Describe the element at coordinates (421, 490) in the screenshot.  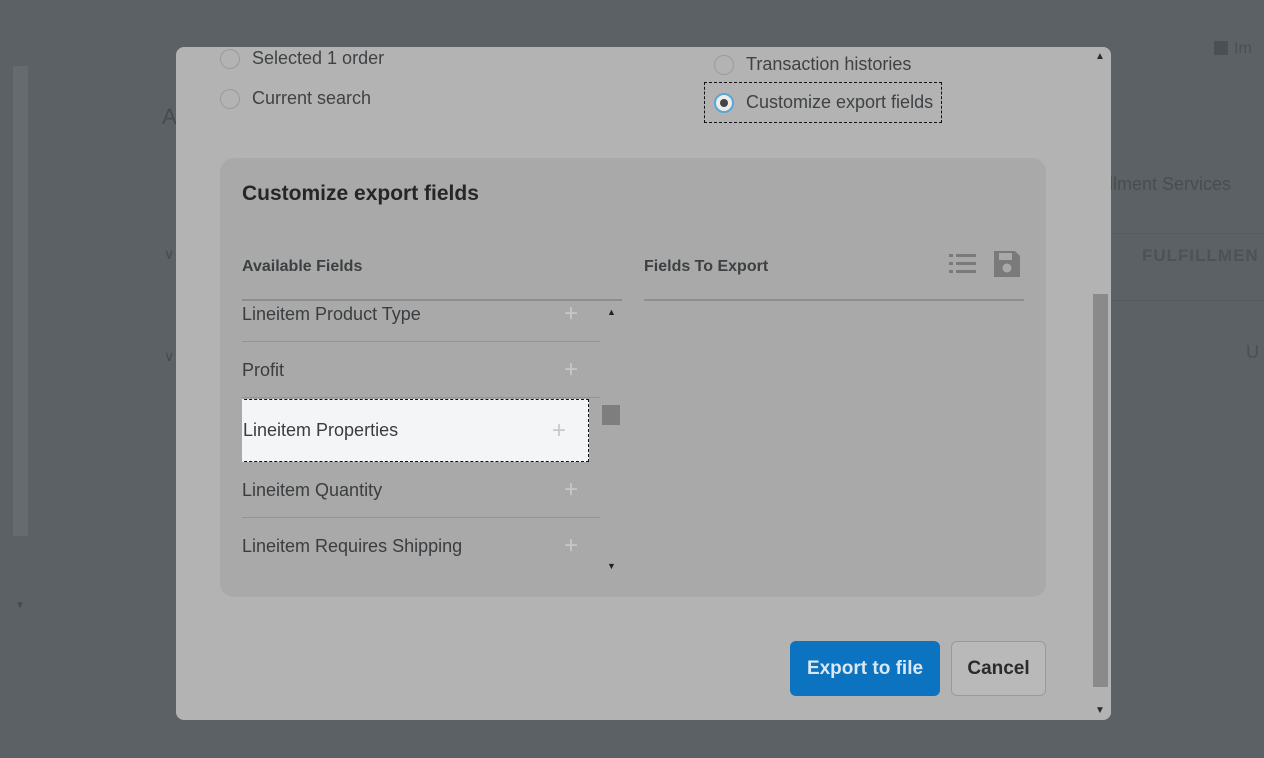
I see `field-item-lineitem-quantity: Lineitem Quantity +` at that location.